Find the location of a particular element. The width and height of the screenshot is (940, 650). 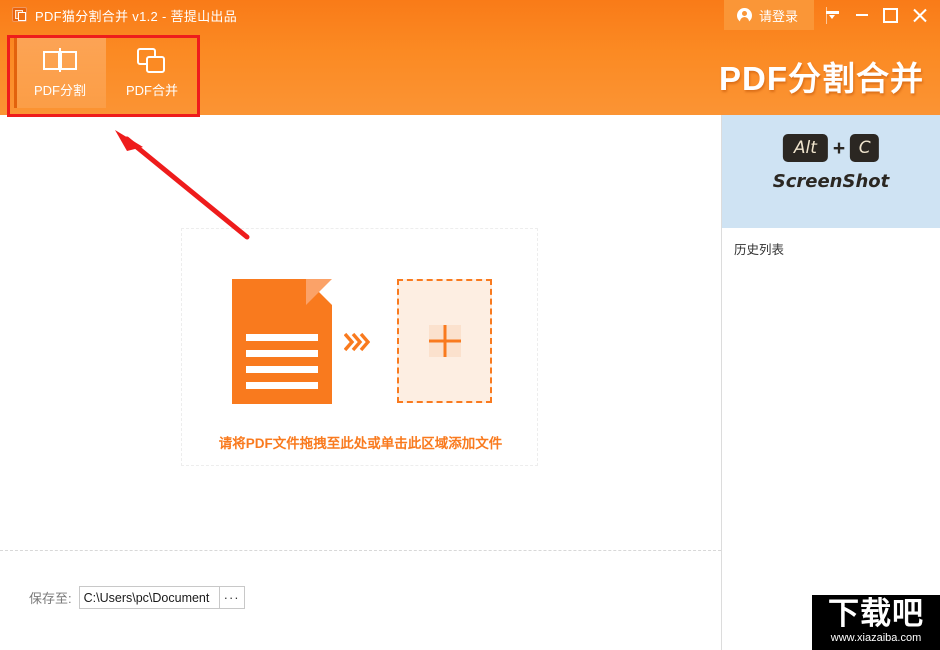

menu-caret-icon is located at coordinates (832, 15).